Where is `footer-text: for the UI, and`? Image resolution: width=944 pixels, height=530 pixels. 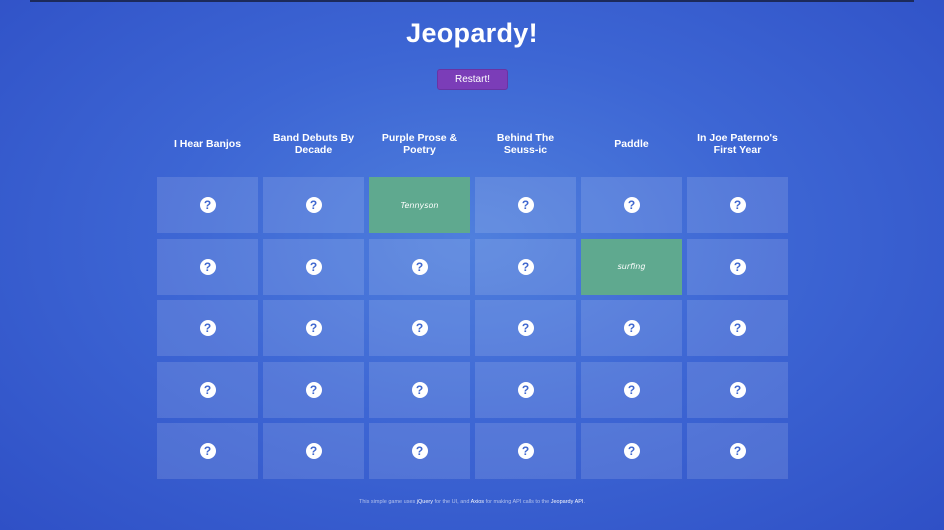 footer-text: for the UI, and is located at coordinates (452, 502).